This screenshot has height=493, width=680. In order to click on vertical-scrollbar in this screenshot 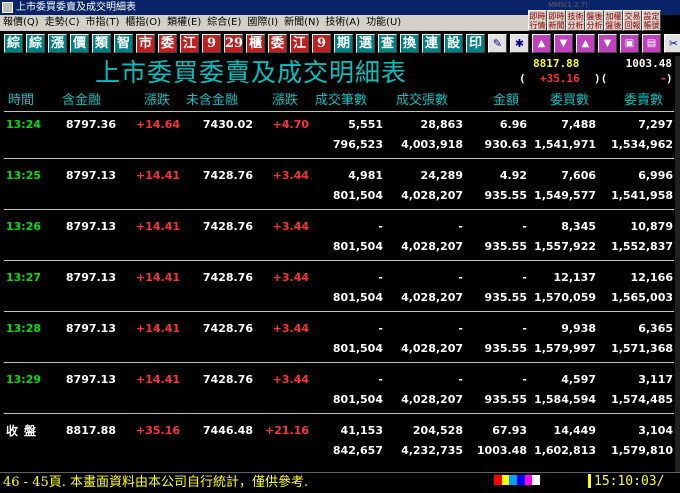, I will do `click(677, 264)`.